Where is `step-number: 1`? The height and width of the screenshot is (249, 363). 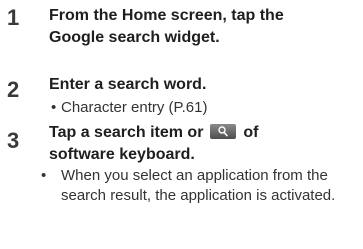
step-number: 1 is located at coordinates (13, 17).